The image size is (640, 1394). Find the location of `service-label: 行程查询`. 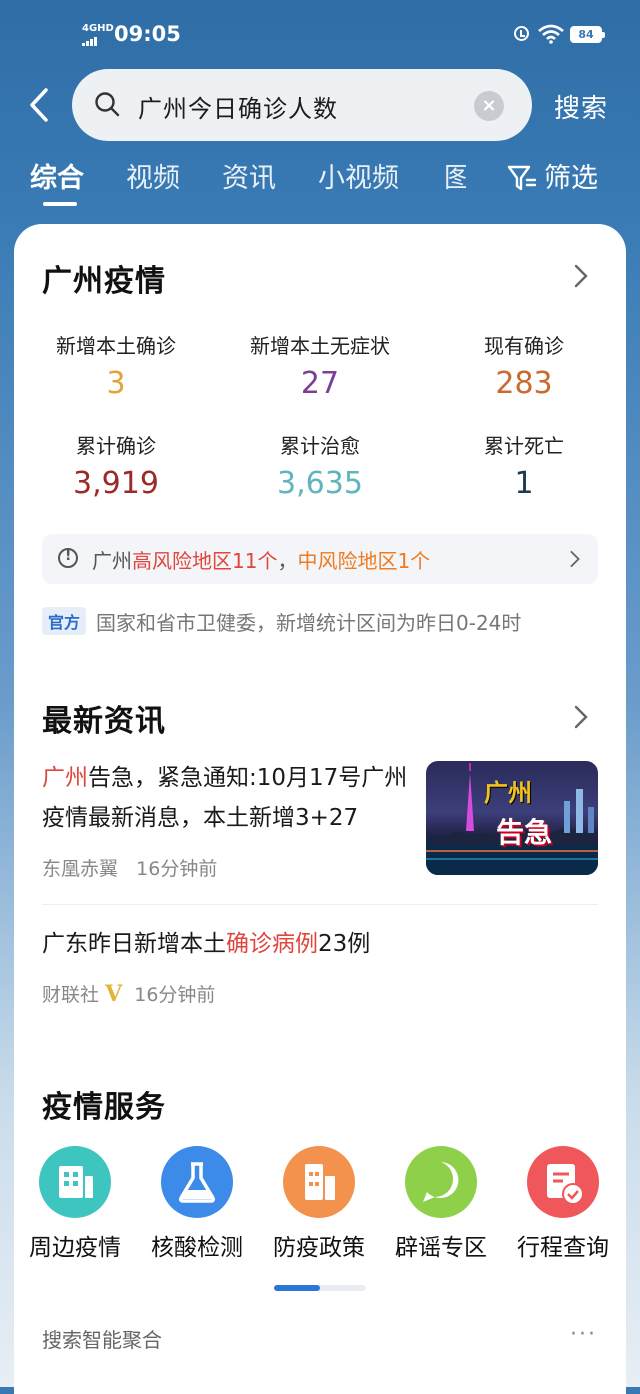

service-label: 行程查询 is located at coordinates (563, 1248).